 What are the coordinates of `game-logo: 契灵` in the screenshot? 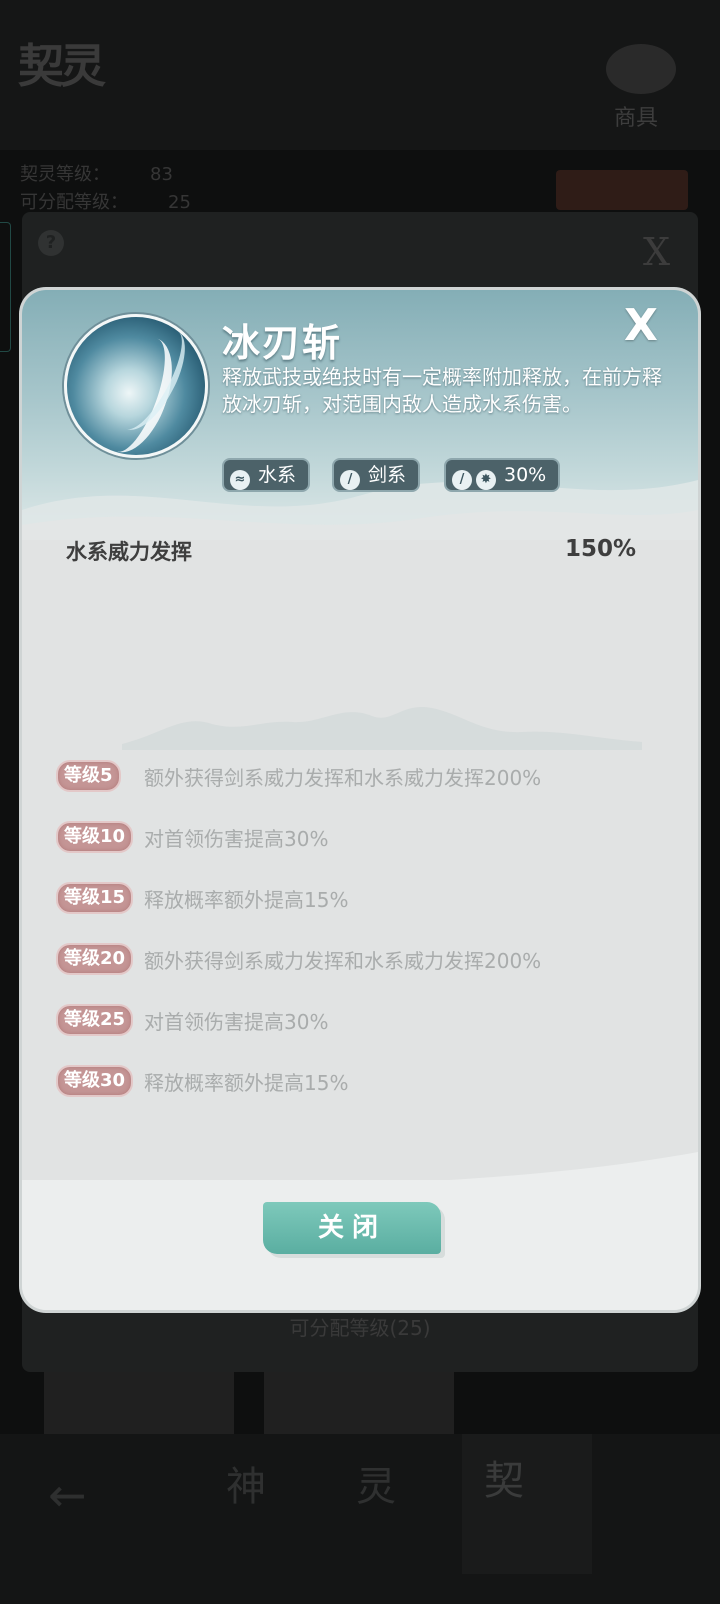 It's located at (62, 66).